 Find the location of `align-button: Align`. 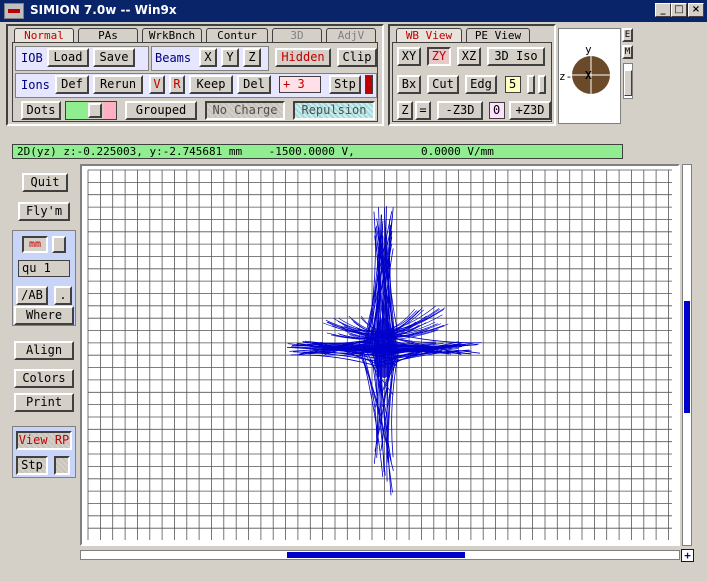

align-button: Align is located at coordinates (44, 350).